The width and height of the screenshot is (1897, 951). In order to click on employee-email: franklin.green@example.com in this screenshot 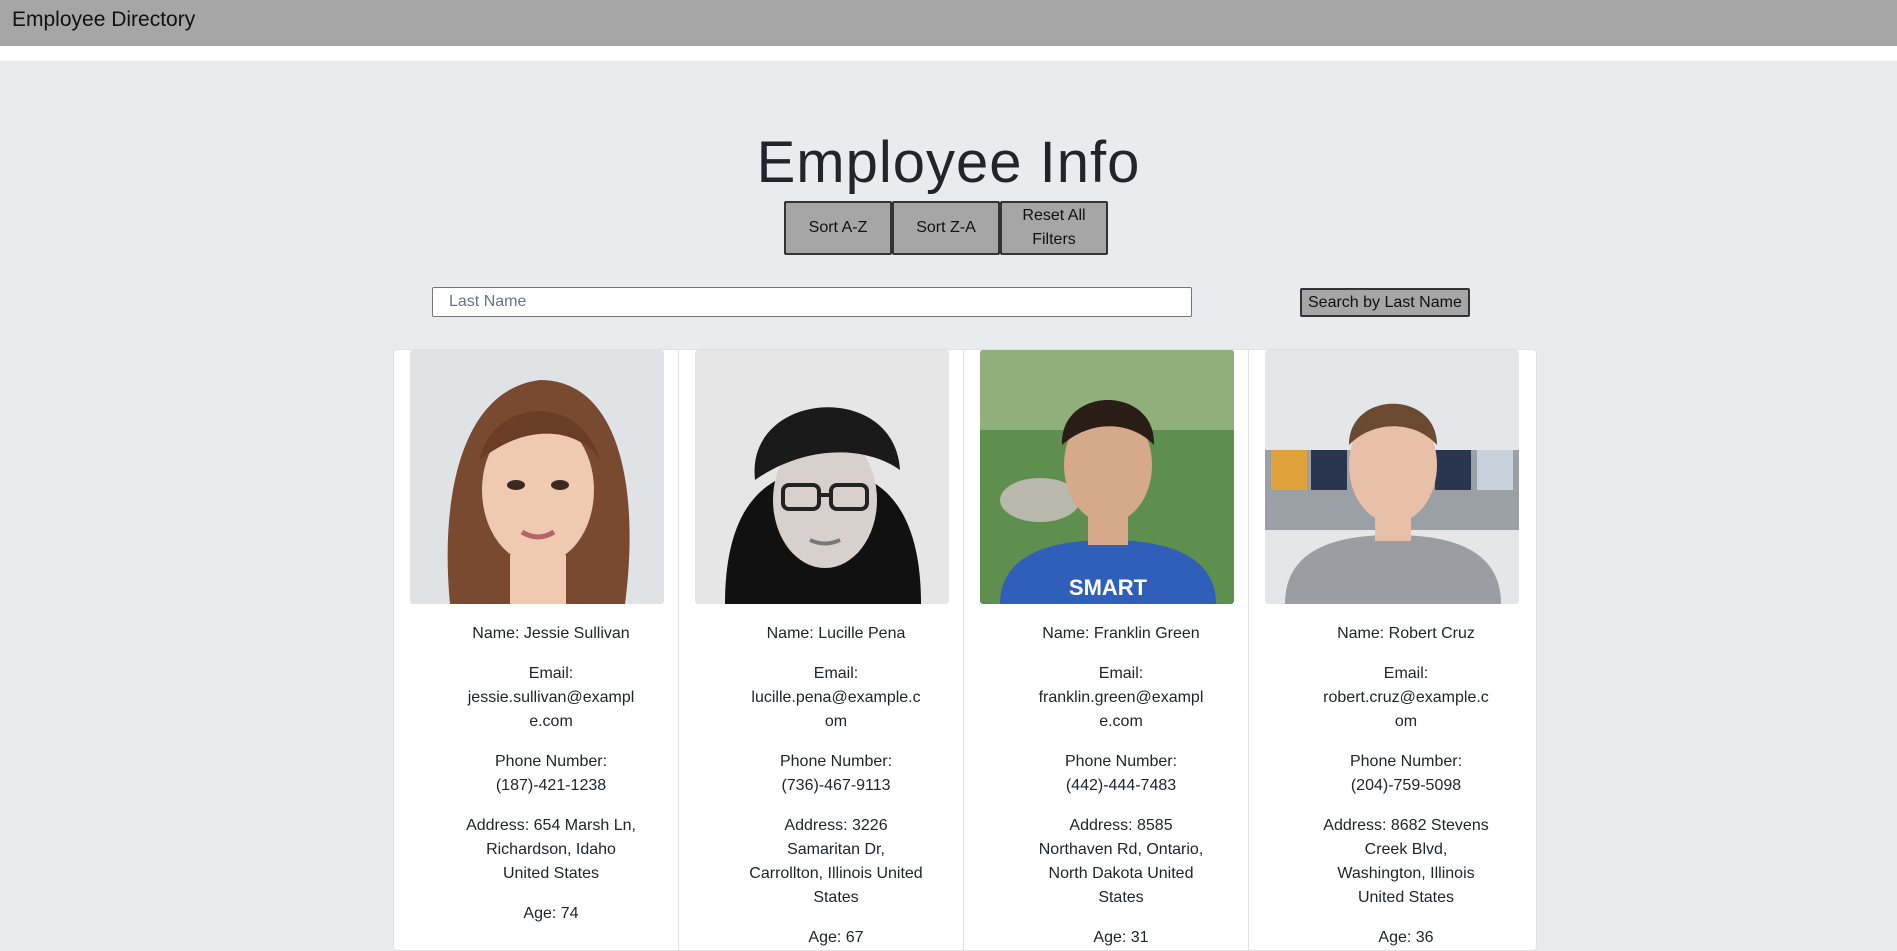, I will do `click(1121, 709)`.